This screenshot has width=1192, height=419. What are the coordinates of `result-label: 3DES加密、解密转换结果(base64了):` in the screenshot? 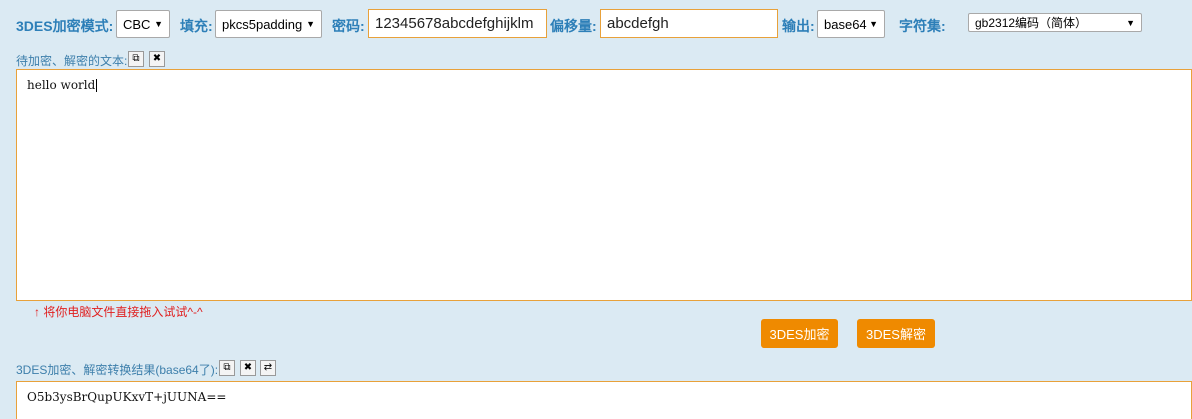 It's located at (117, 370).